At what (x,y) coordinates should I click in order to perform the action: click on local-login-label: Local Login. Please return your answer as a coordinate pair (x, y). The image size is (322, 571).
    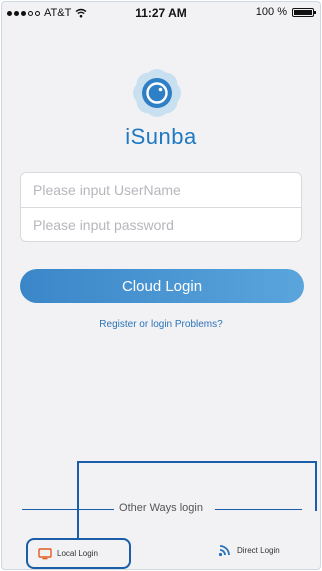
    Looking at the image, I should click on (77, 553).